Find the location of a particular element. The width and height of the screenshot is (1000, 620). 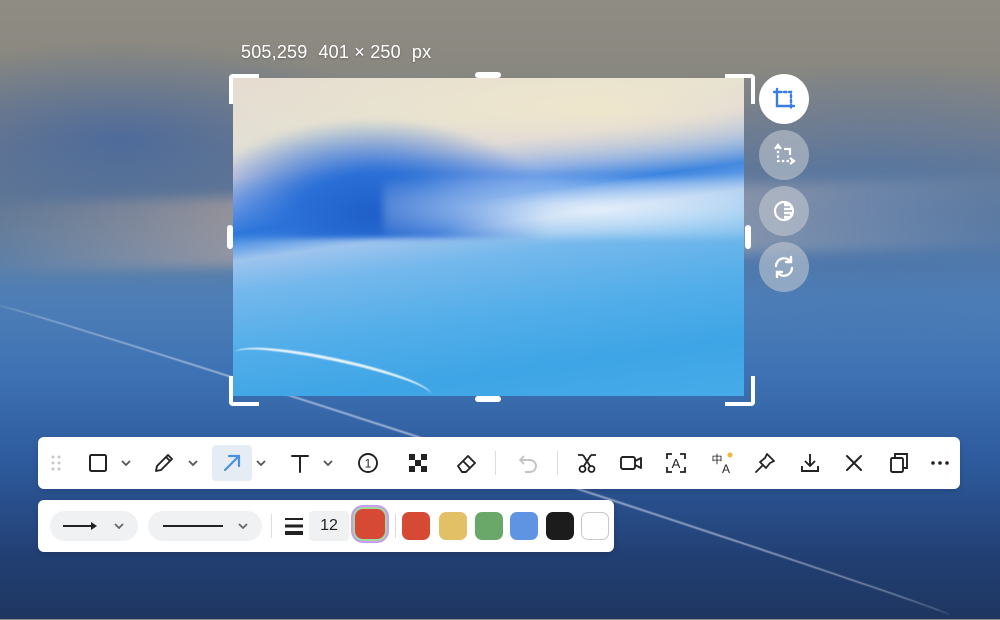

svg-text: 1 is located at coordinates (368, 464).